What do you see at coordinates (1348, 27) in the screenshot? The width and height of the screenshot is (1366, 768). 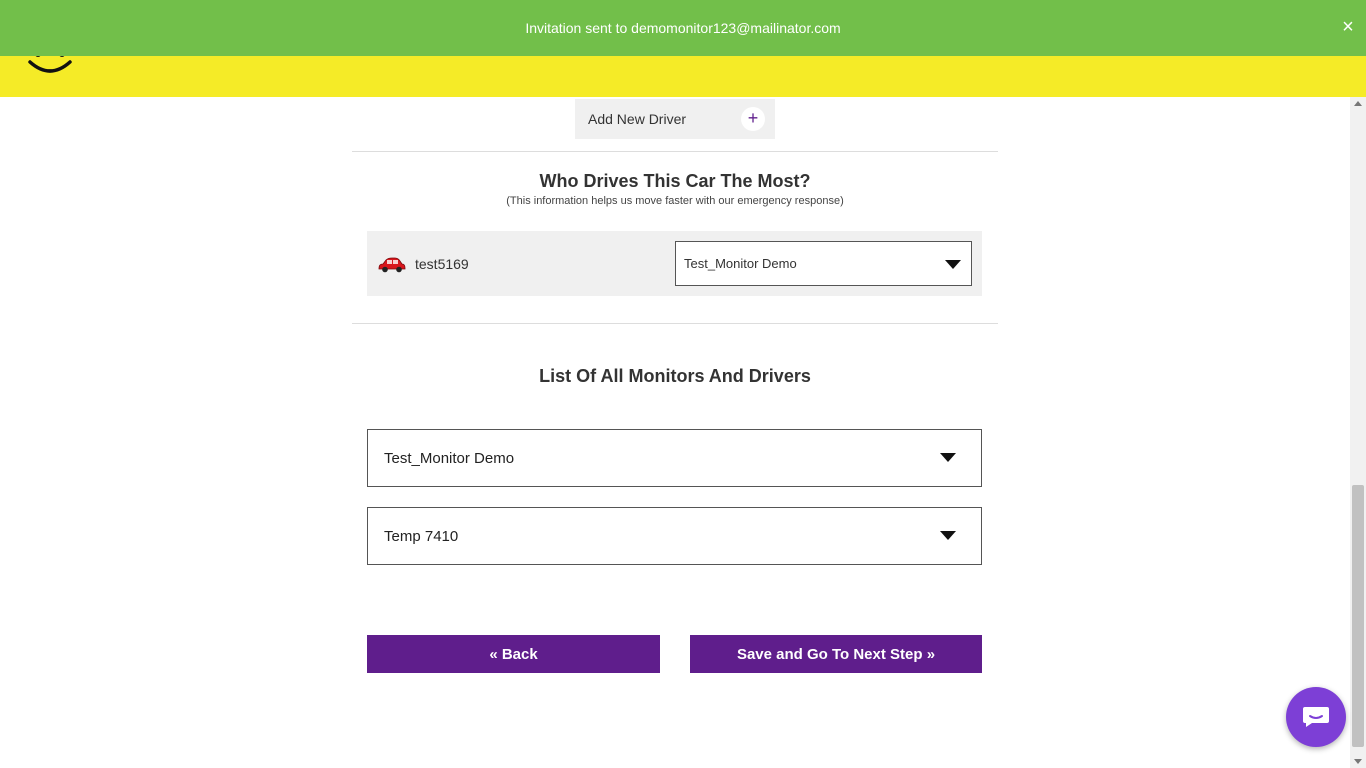 I see `close-icon: ×` at bounding box center [1348, 27].